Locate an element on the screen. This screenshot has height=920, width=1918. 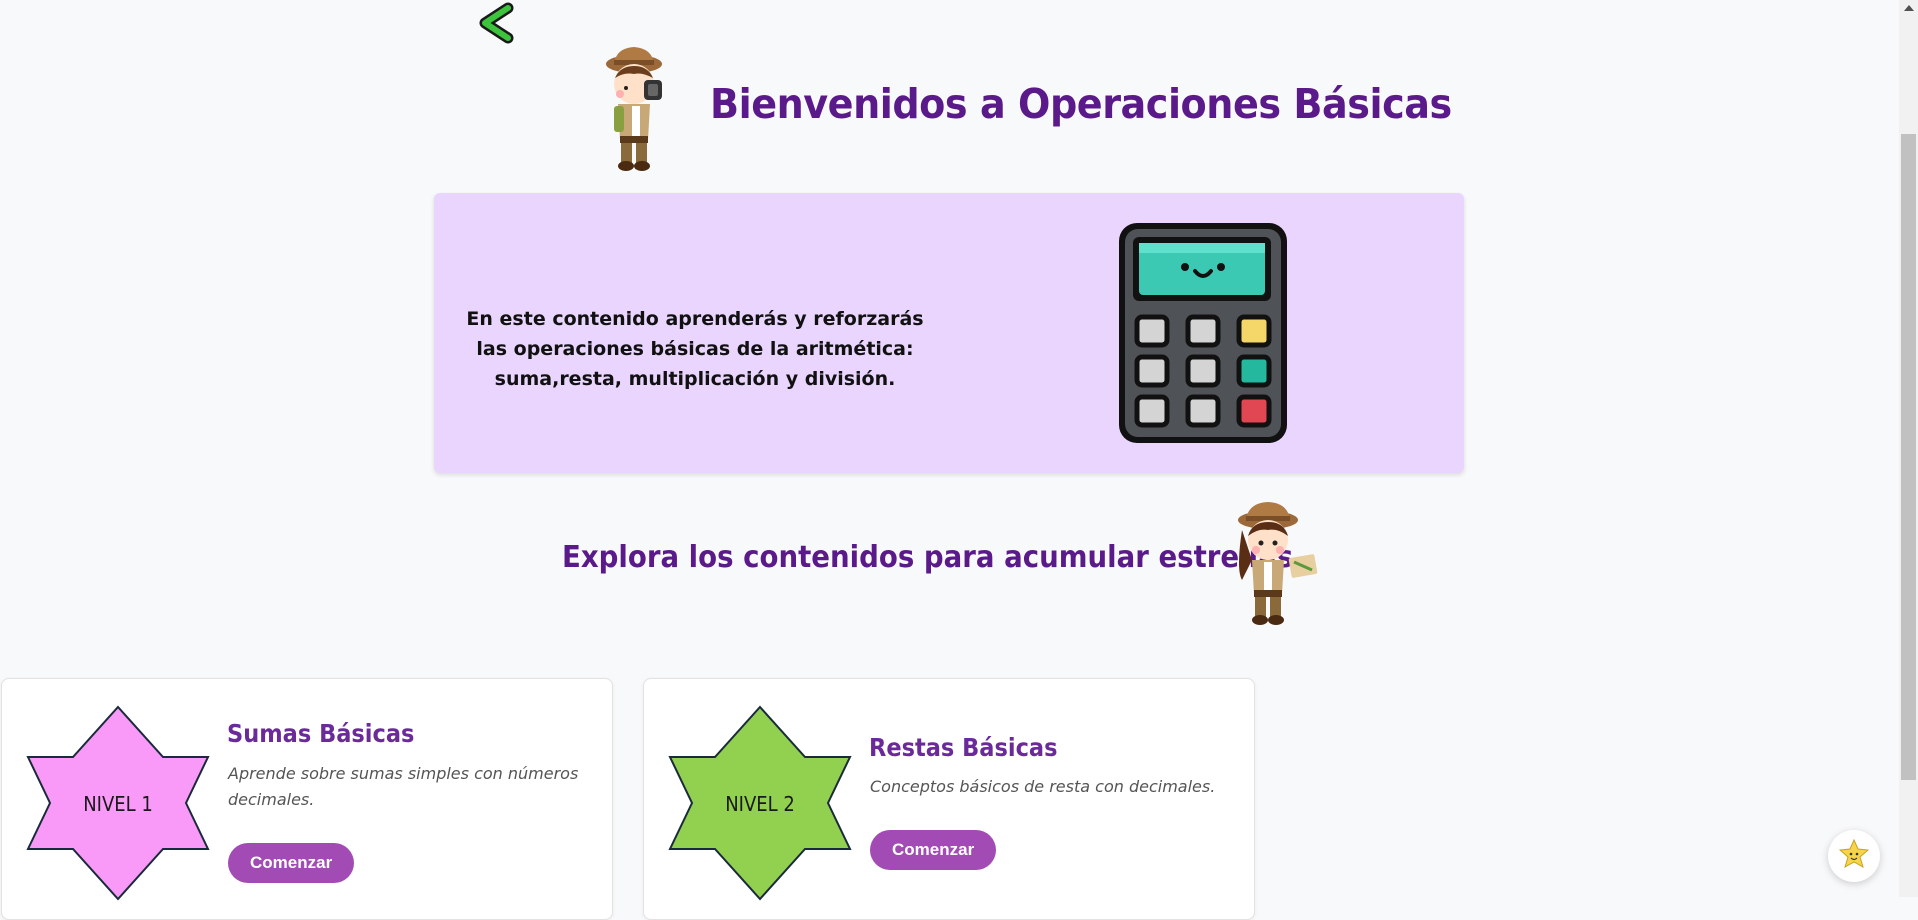
star-icon is located at coordinates (1854, 855).